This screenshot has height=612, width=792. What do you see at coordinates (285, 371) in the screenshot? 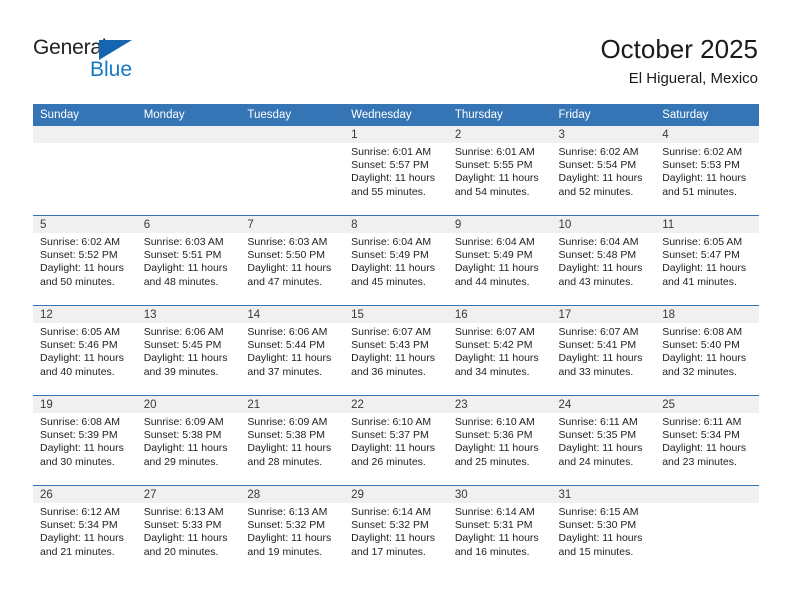
I see `daylight-text-line2: and 37 minutes.` at bounding box center [285, 371].